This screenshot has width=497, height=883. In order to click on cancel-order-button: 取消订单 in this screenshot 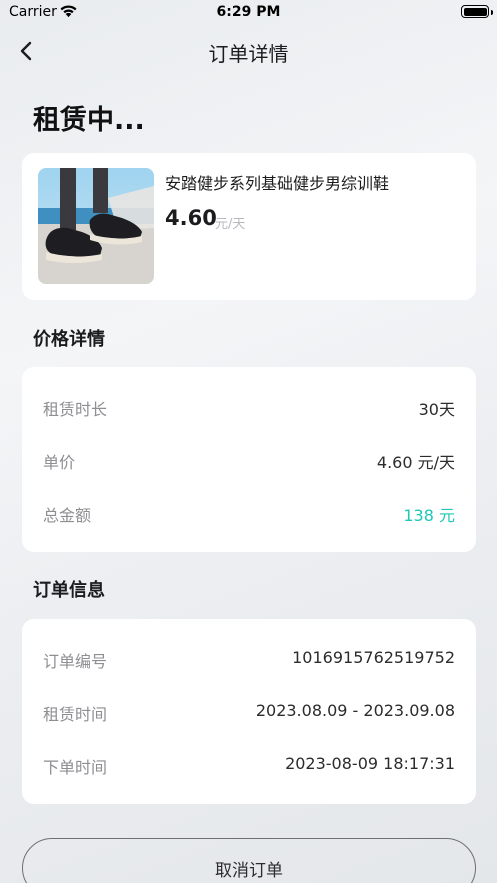, I will do `click(249, 860)`.